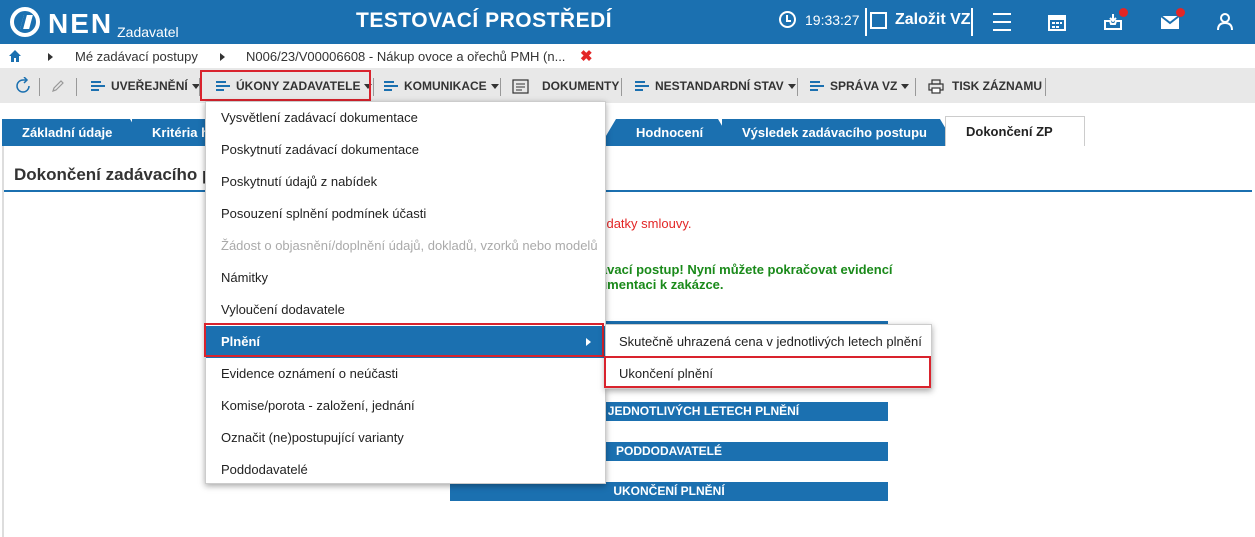 The width and height of the screenshot is (1255, 537). I want to click on create-vz-button: Založit VZ, so click(920, 20).